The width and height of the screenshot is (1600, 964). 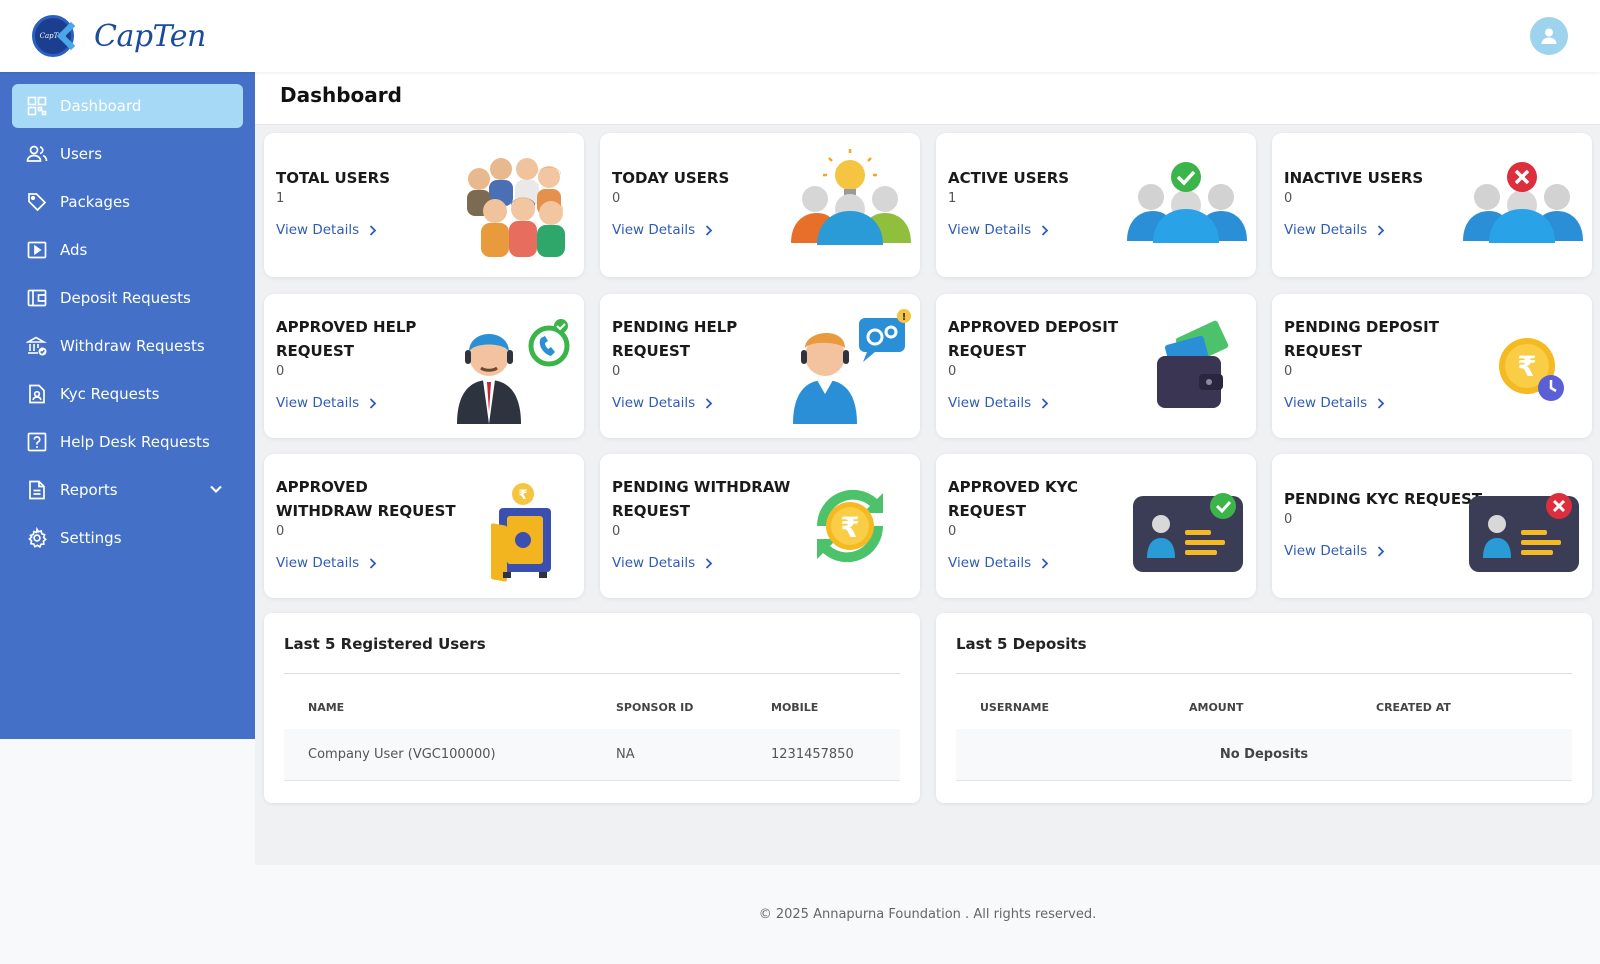 What do you see at coordinates (1524, 532) in the screenshot?
I see `id-card-rejected-icon` at bounding box center [1524, 532].